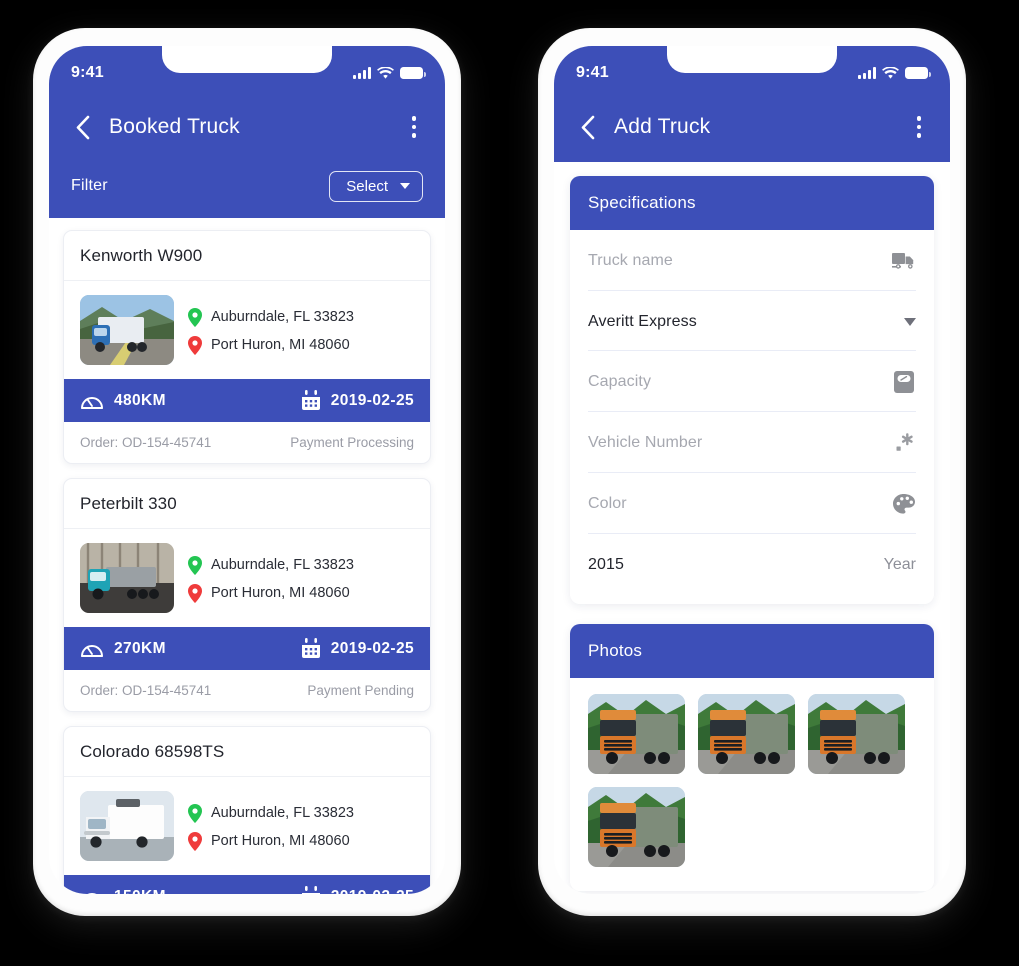 The height and width of the screenshot is (966, 1019). Describe the element at coordinates (360, 690) in the screenshot. I see `status-badge: Payment Pending` at that location.